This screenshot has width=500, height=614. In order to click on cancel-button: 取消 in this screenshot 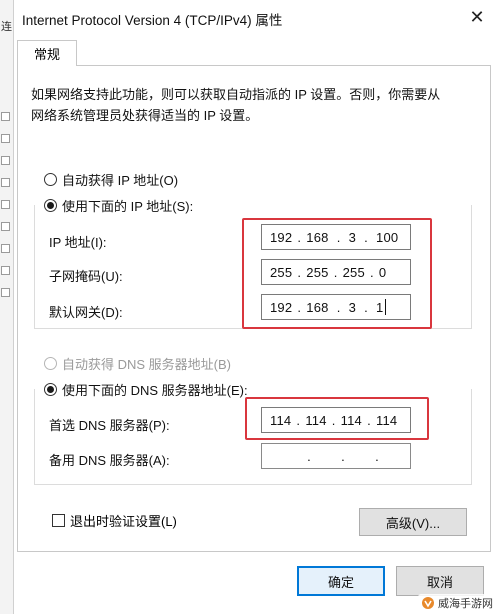, I will do `click(440, 581)`.